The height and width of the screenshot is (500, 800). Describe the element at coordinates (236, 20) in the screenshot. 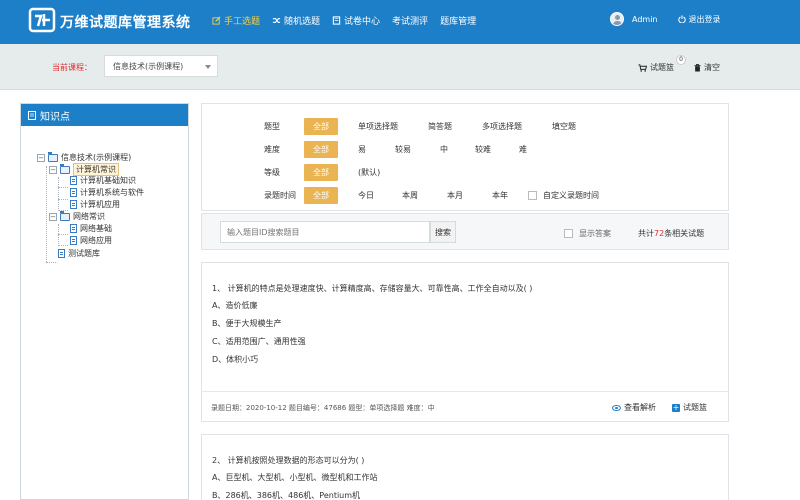

I see `nav-manual-select: 手工选题` at that location.